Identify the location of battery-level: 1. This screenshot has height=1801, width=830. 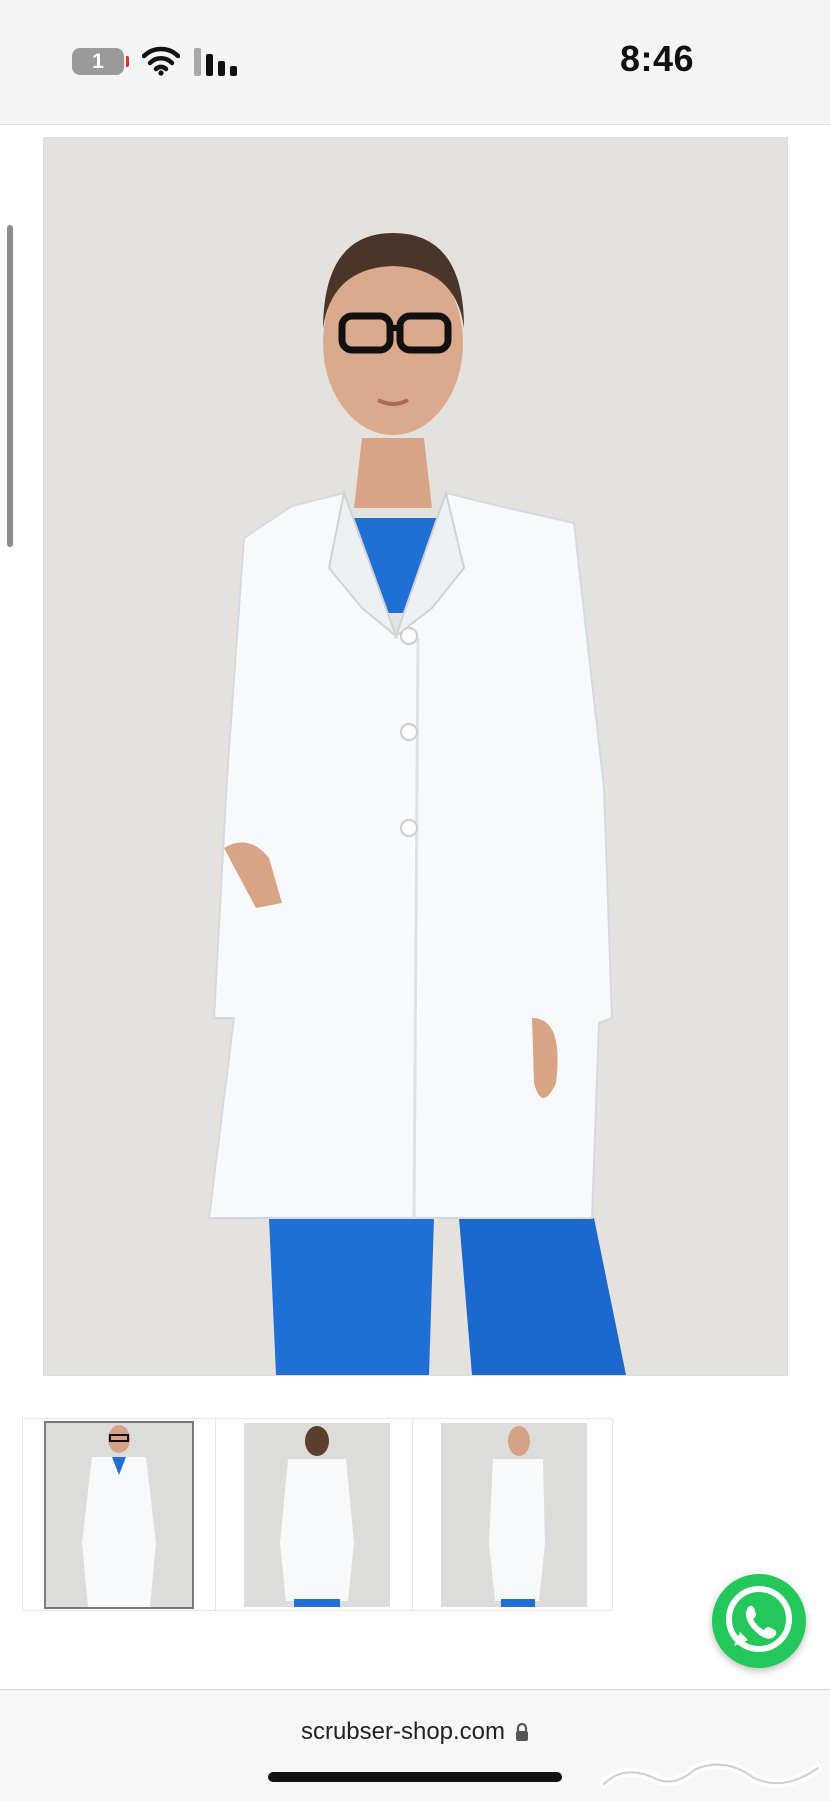
(98, 61).